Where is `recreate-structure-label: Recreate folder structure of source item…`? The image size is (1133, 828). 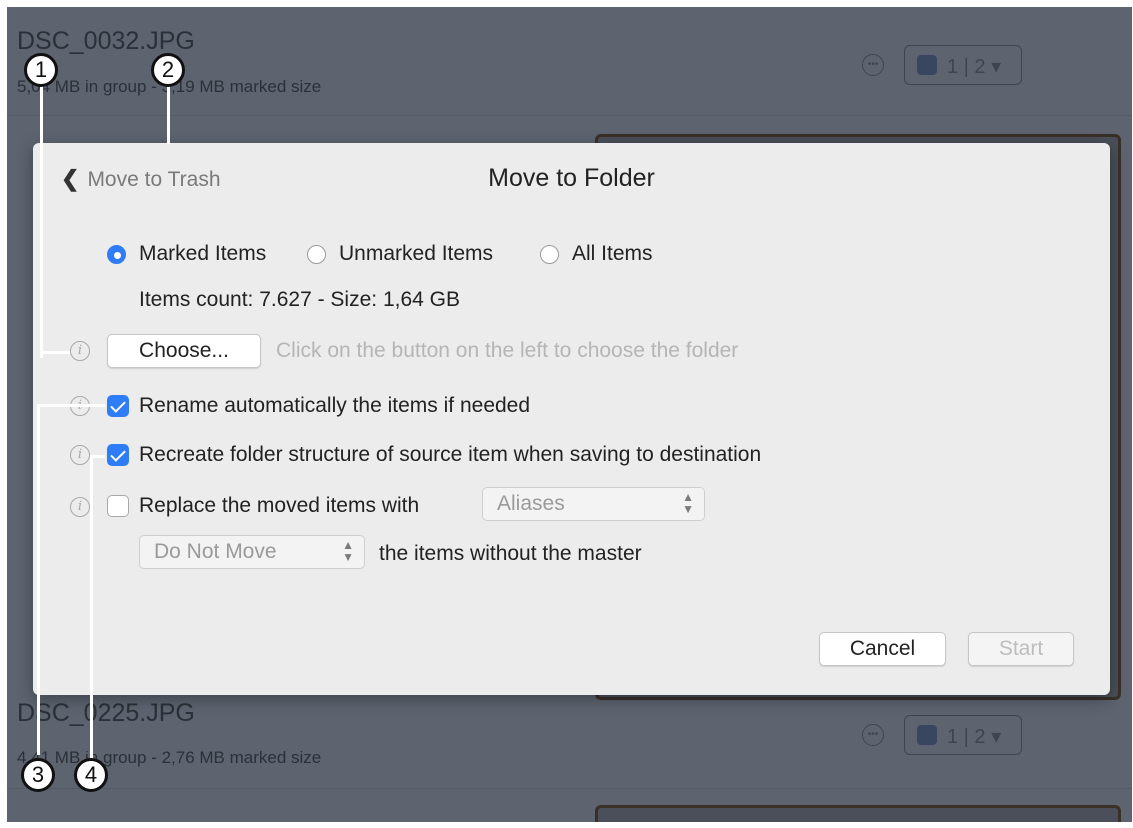
recreate-structure-label: Recreate folder structure of source item… is located at coordinates (450, 454).